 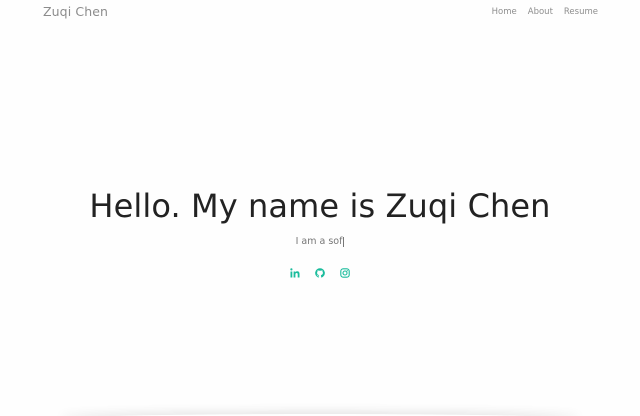 I want to click on social-links, so click(x=320, y=273).